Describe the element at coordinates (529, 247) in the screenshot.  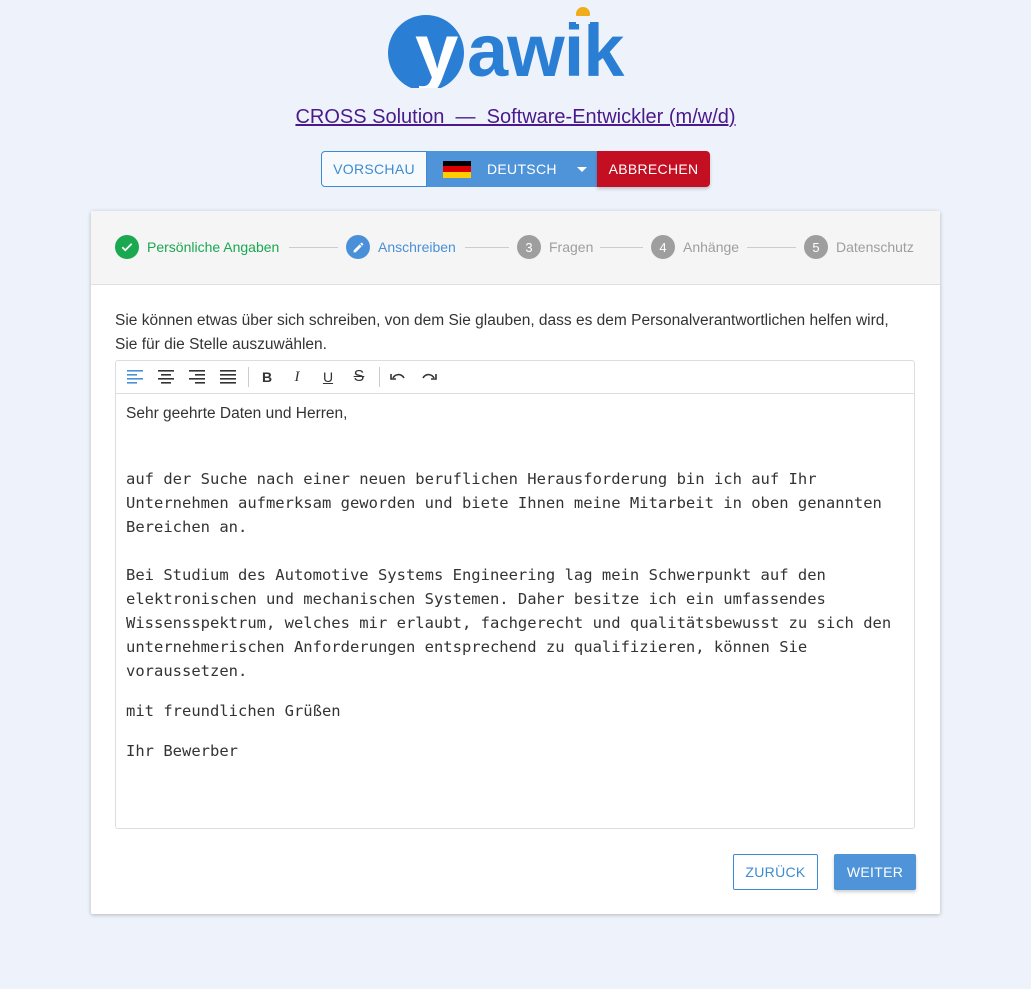
I see `step-number-badge: 3` at that location.